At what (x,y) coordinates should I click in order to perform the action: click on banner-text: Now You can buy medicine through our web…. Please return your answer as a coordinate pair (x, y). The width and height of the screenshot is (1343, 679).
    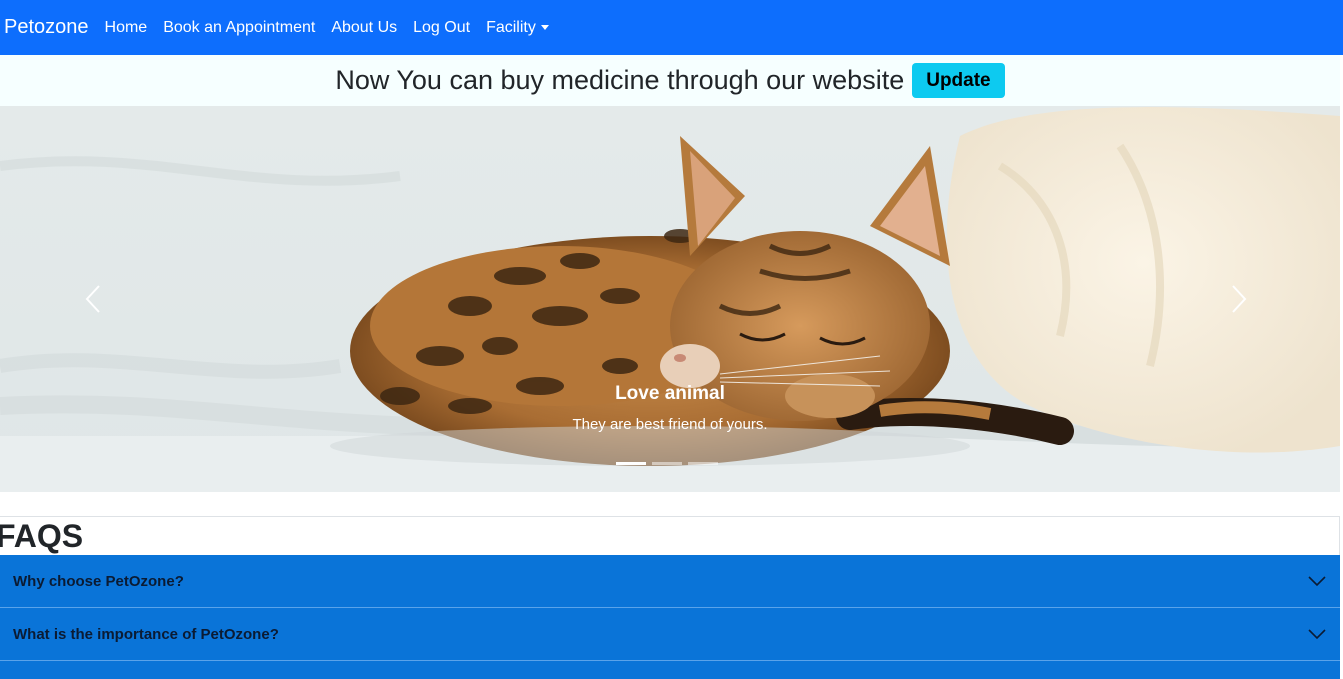
    Looking at the image, I should click on (620, 80).